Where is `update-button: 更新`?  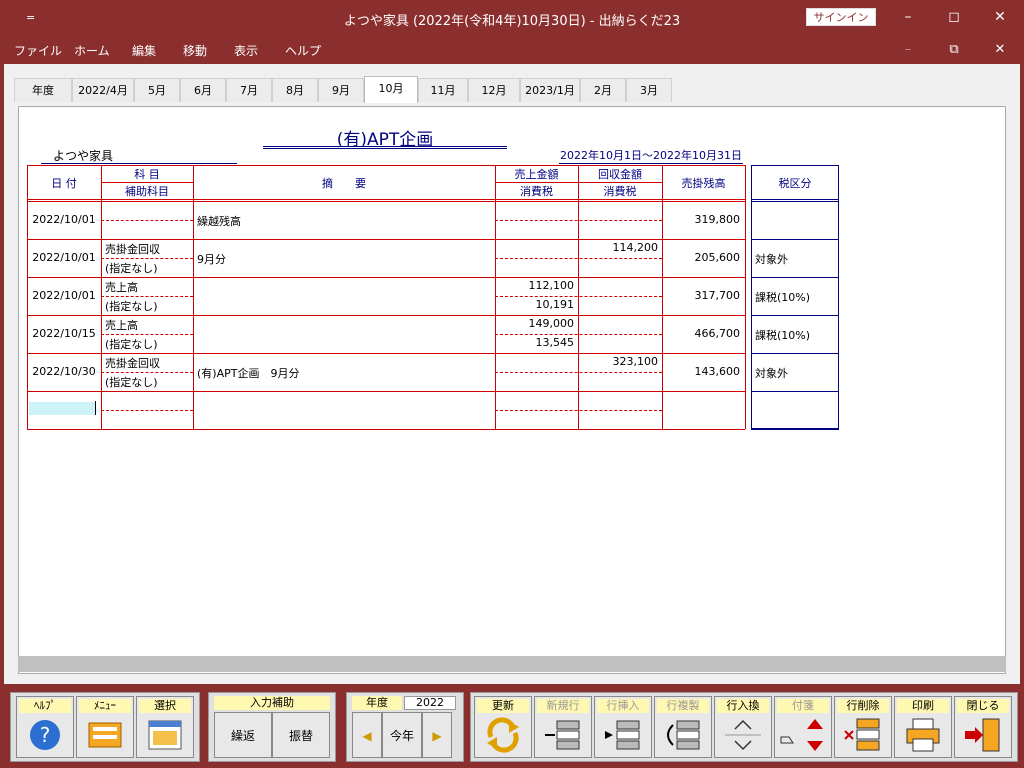
update-button: 更新 is located at coordinates (503, 727).